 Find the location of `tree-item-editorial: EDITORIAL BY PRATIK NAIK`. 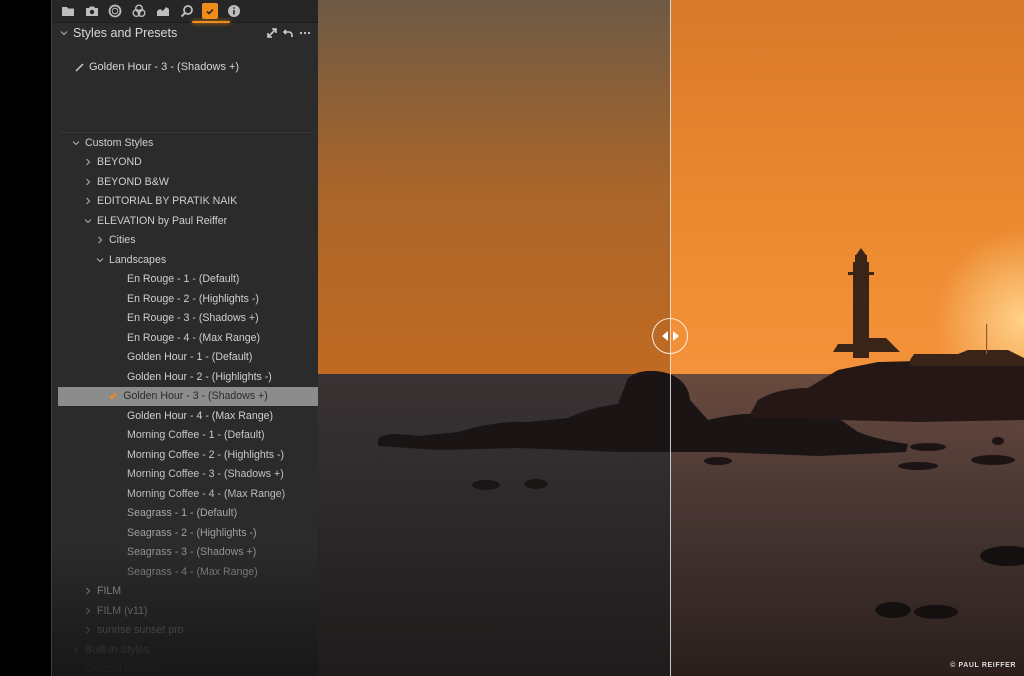

tree-item-editorial: EDITORIAL BY PRATIK NAIK is located at coordinates (185, 202).